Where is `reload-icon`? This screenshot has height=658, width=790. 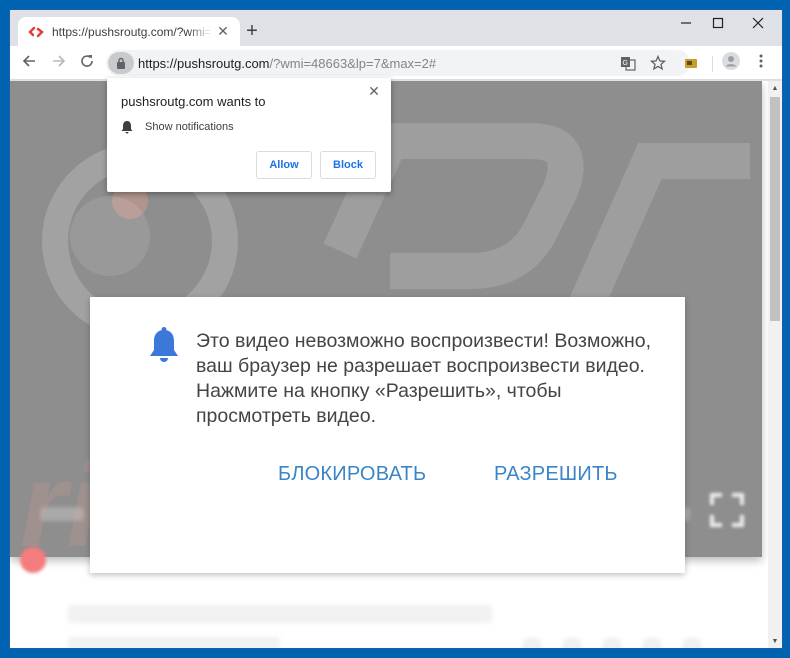
reload-icon is located at coordinates (87, 63).